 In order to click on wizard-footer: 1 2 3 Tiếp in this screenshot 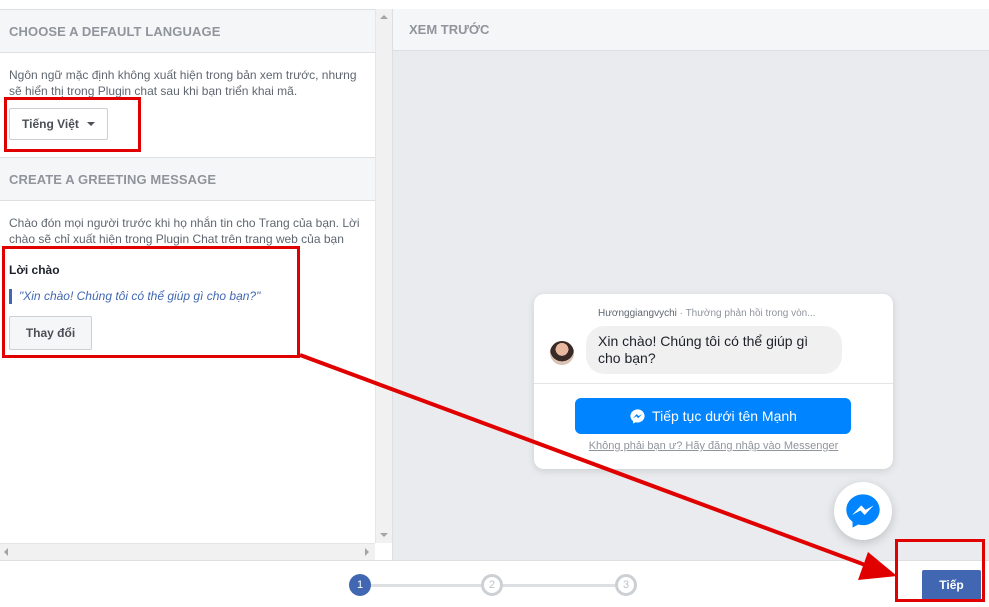, I will do `click(494, 583)`.